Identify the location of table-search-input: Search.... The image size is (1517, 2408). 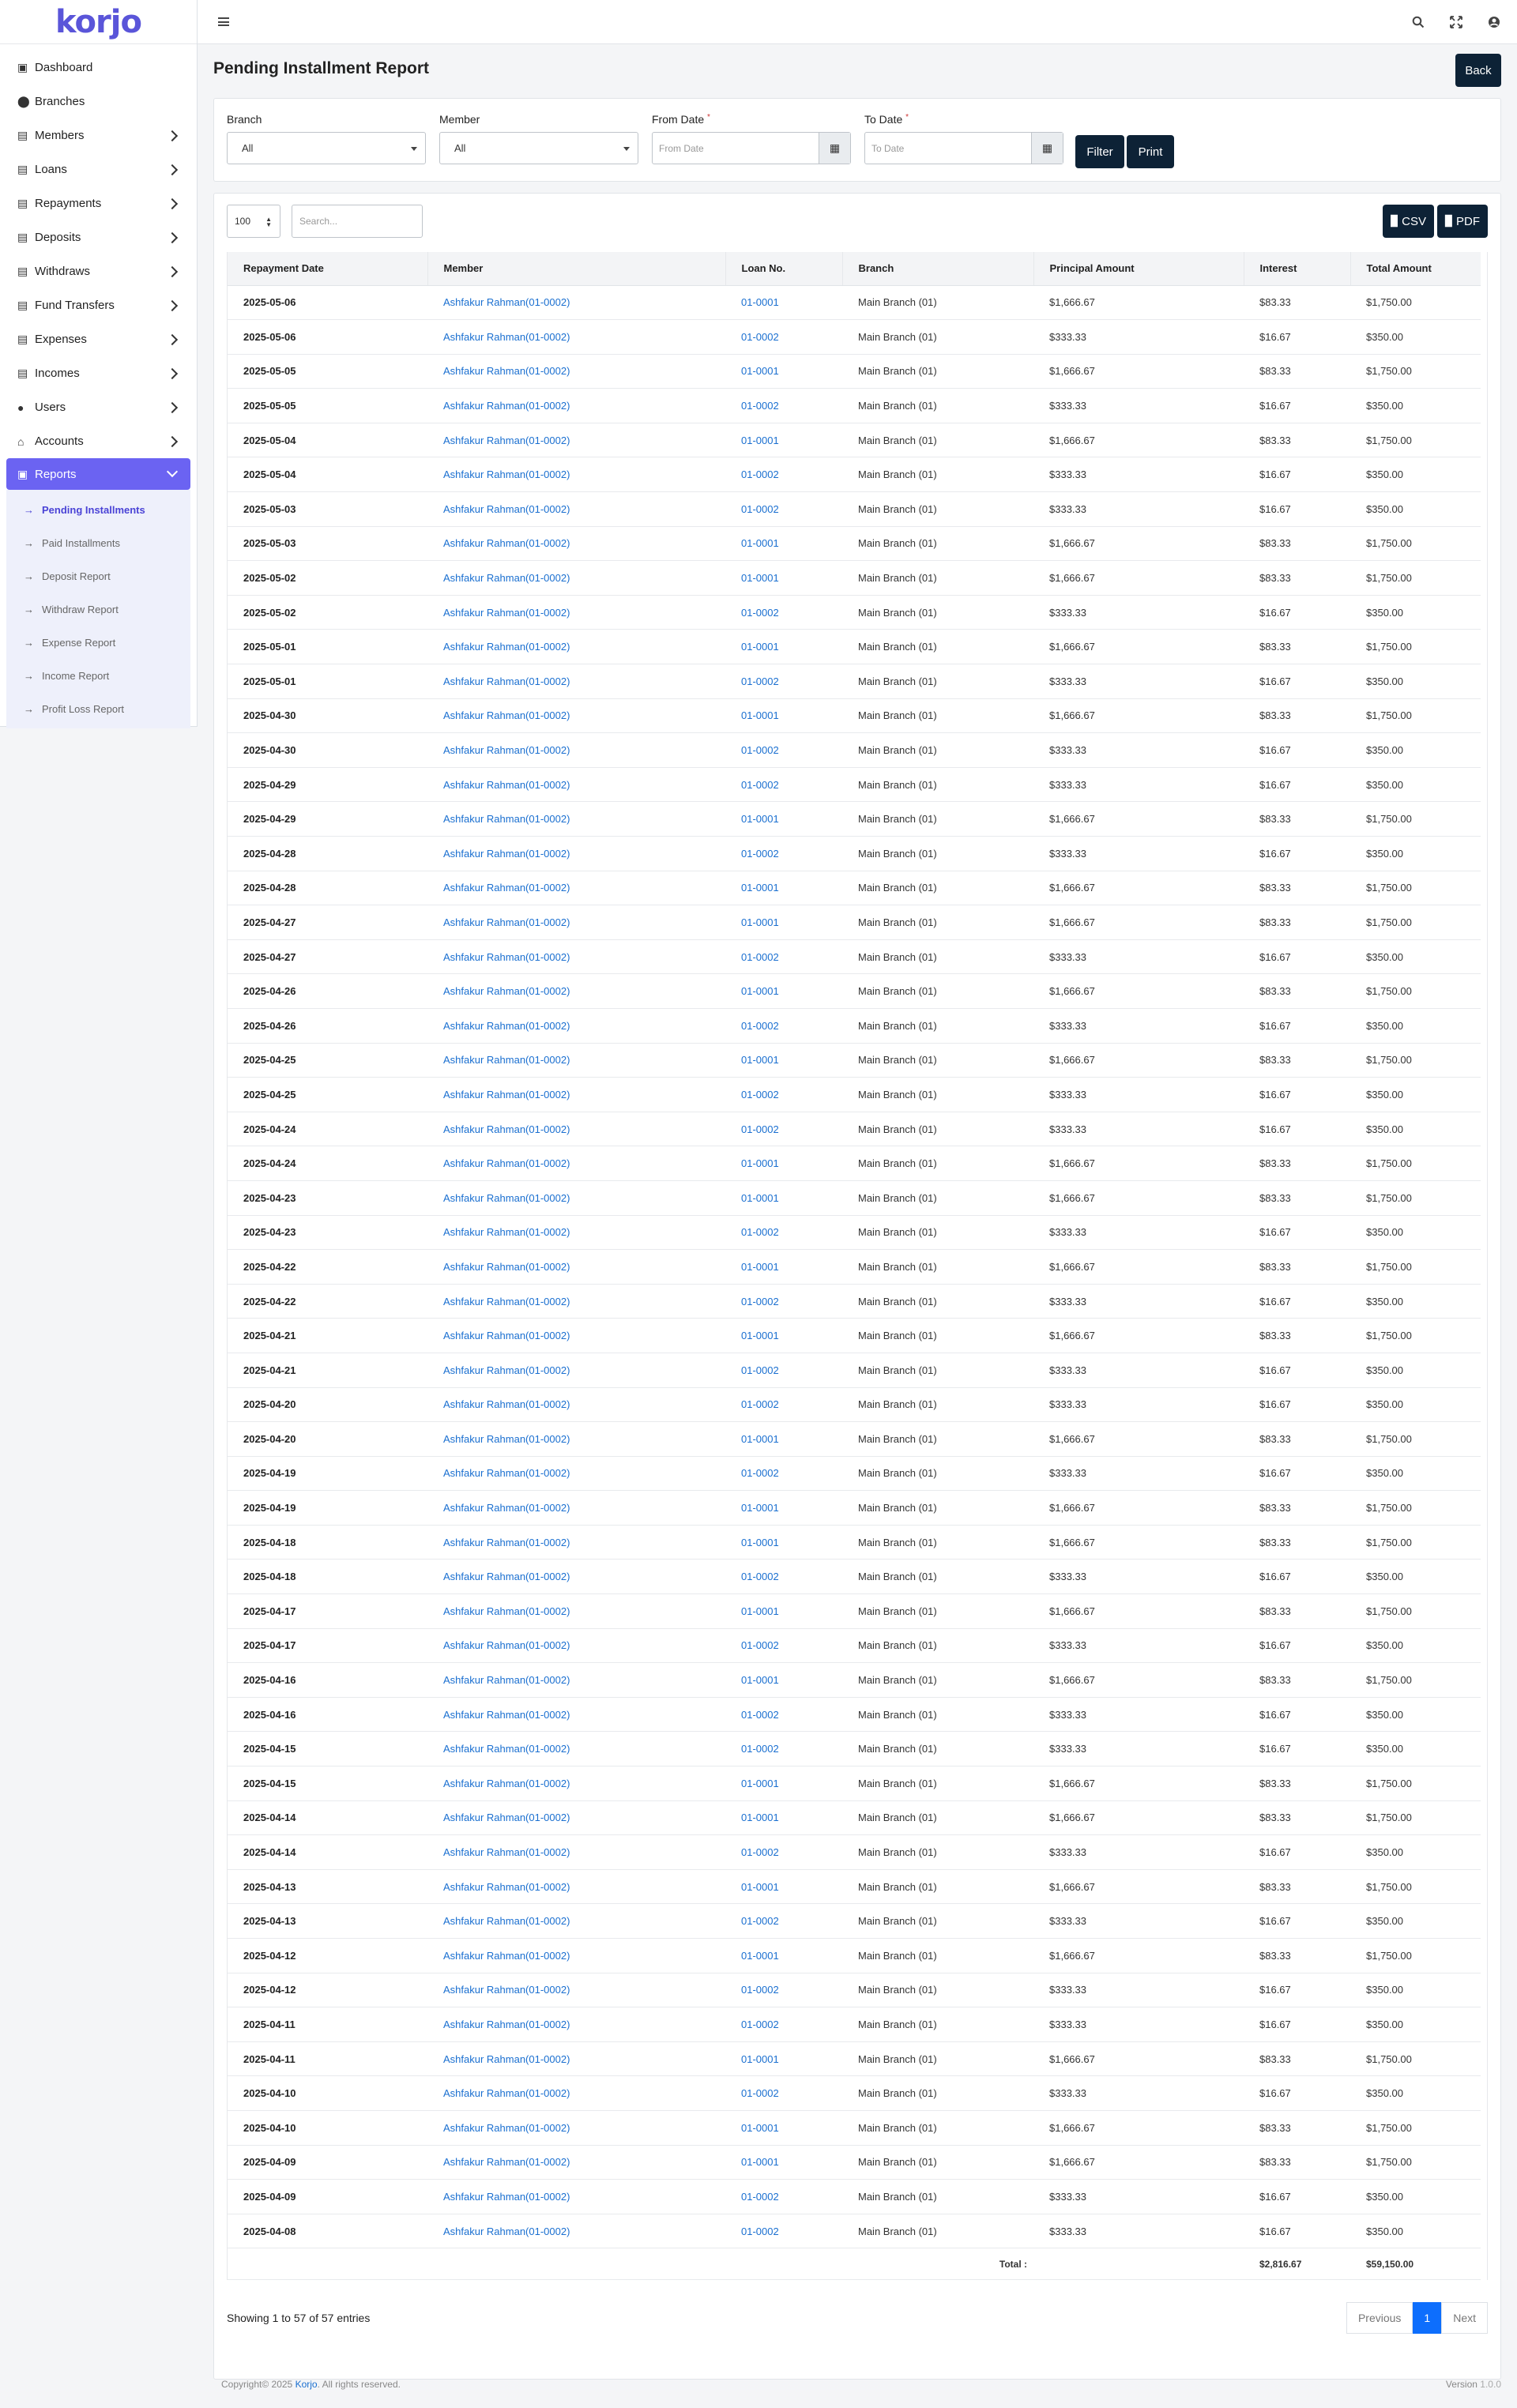
(358, 221).